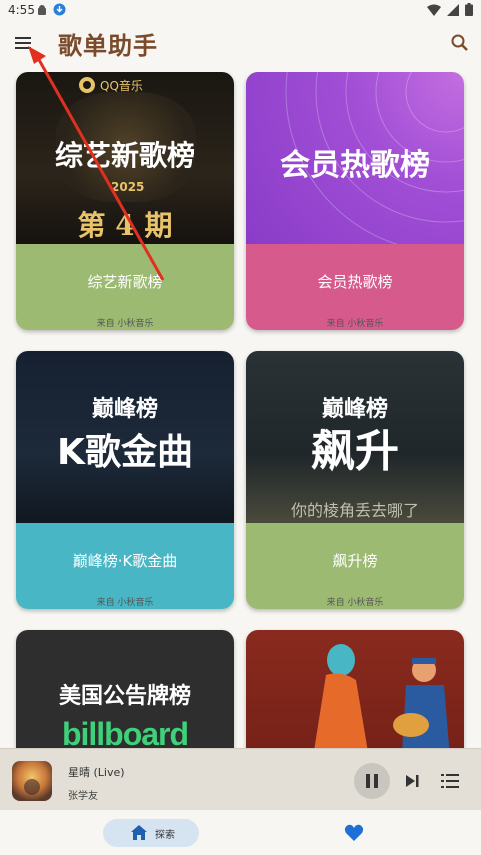 Image resolution: width=481 pixels, height=855 pixels. What do you see at coordinates (108, 46) in the screenshot?
I see `app-title: 歌单助手` at bounding box center [108, 46].